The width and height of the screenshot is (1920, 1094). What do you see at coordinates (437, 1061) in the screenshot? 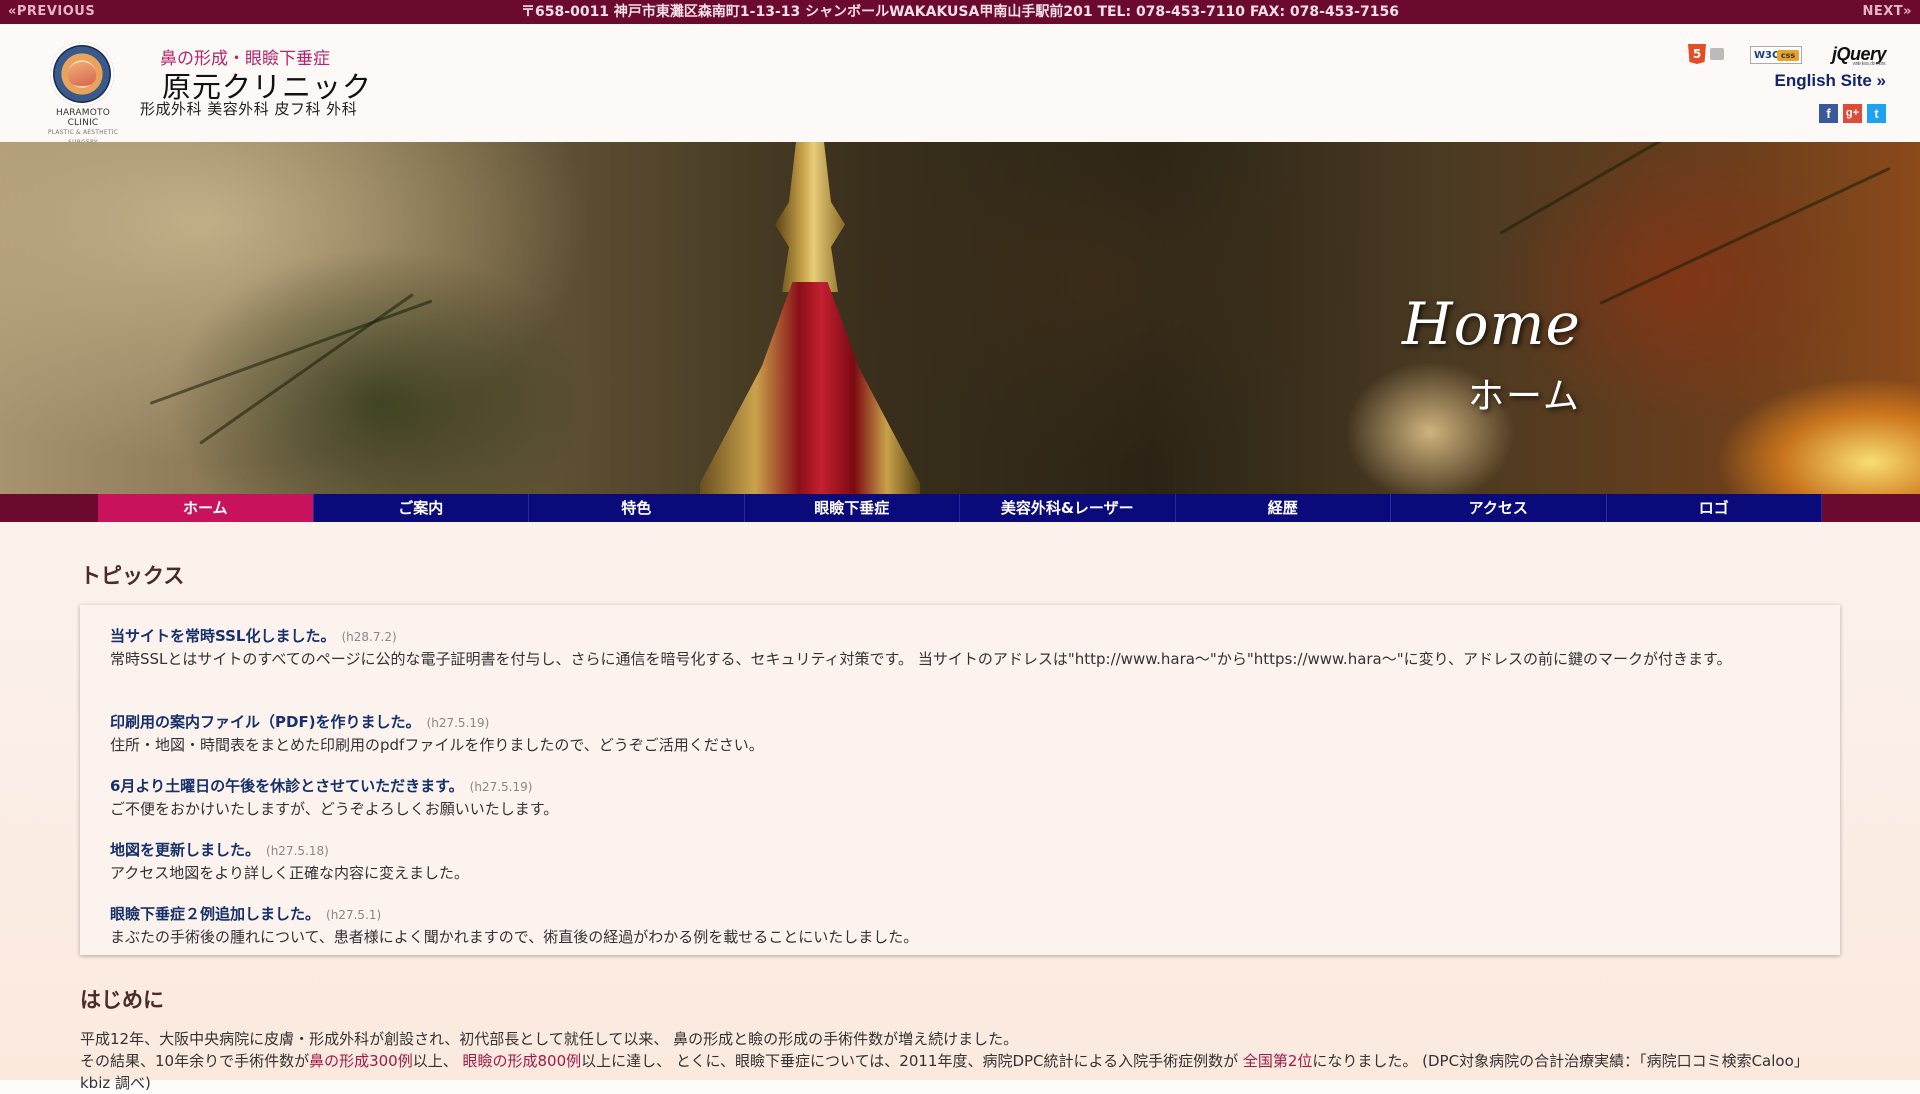
I see `intro-text-segment: 以上、` at bounding box center [437, 1061].